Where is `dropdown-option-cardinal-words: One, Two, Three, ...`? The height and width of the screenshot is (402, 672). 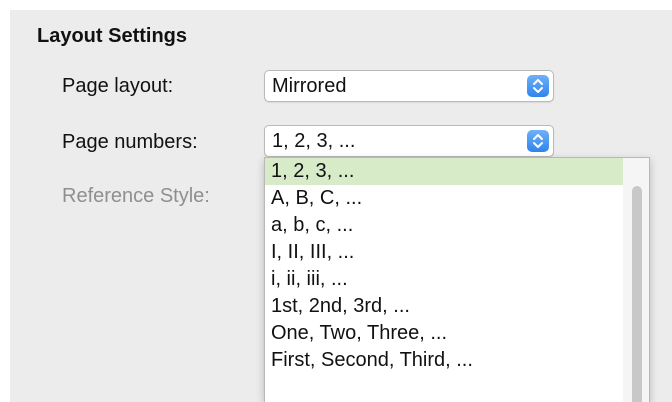
dropdown-option-cardinal-words: One, Two, Three, ... is located at coordinates (444, 333).